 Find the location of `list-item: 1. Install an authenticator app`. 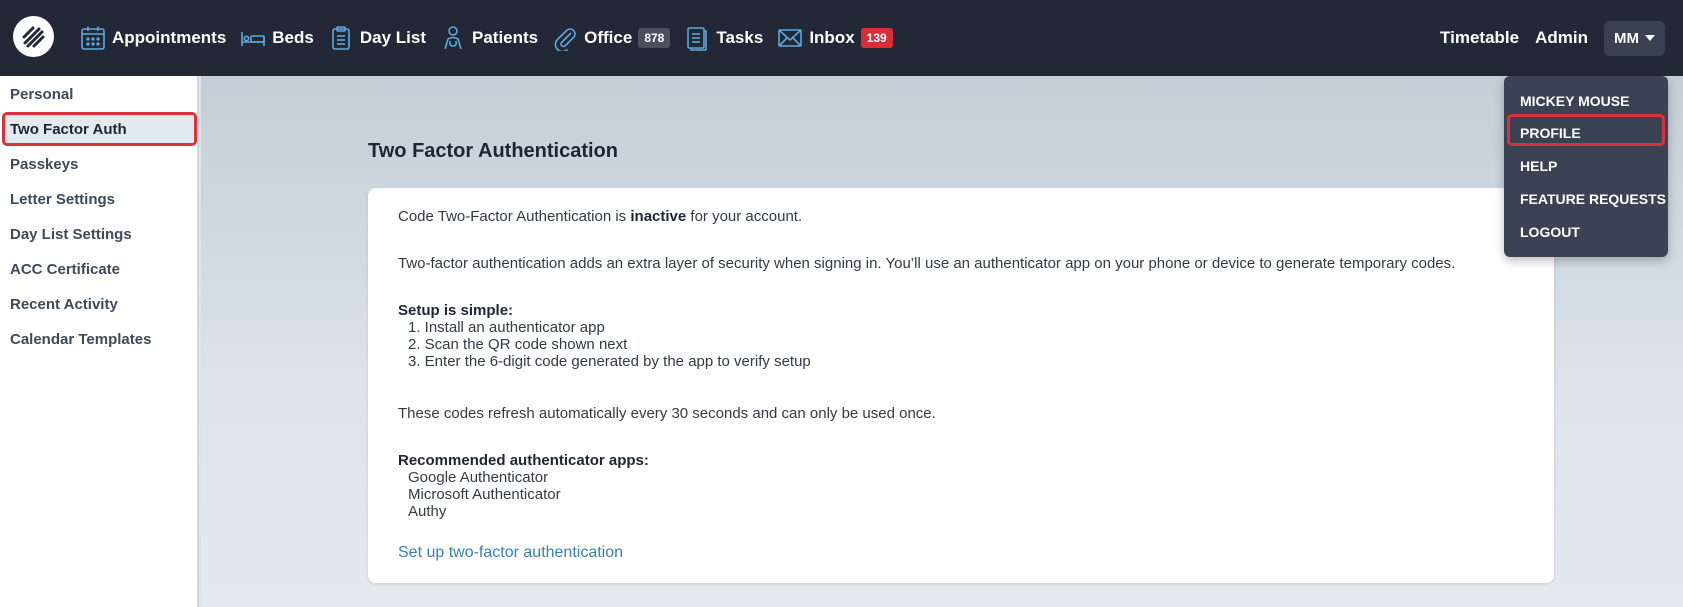

list-item: 1. Install an authenticator app is located at coordinates (506, 327).